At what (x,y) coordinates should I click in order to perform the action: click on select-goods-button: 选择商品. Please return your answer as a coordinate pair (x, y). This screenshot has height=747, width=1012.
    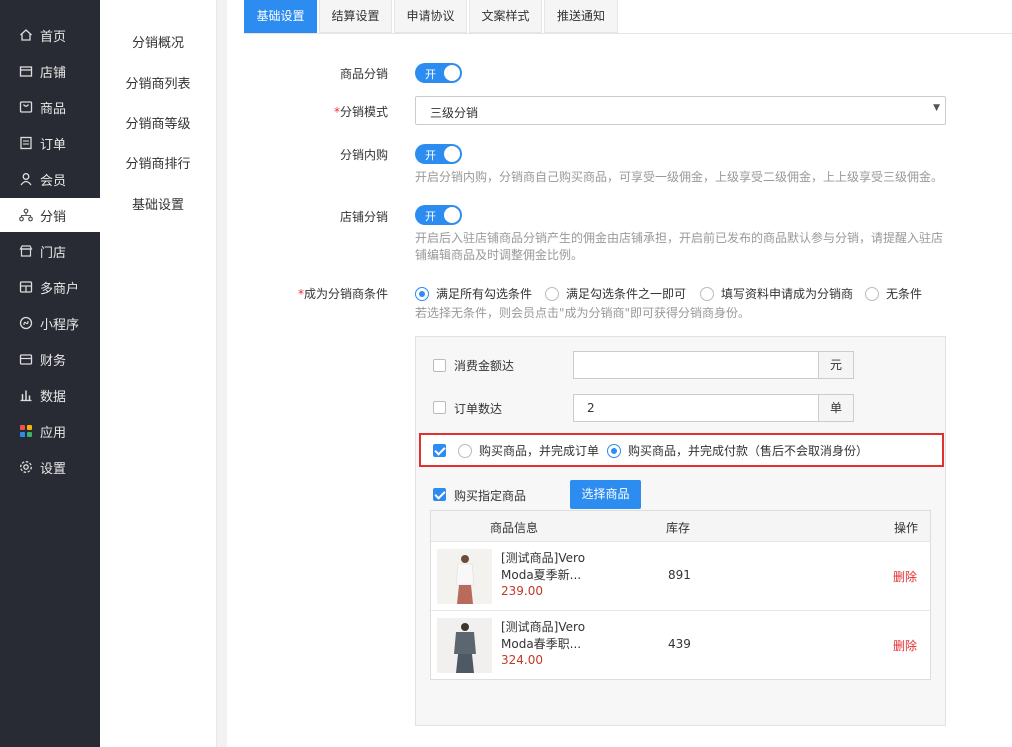
    Looking at the image, I should click on (605, 494).